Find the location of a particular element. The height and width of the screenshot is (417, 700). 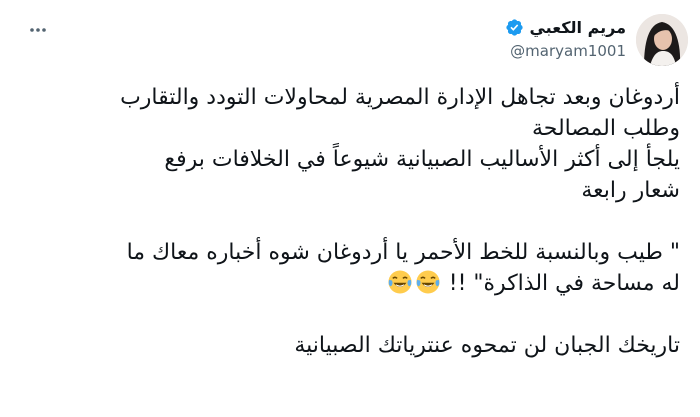

emoji-group is located at coordinates (414, 283).